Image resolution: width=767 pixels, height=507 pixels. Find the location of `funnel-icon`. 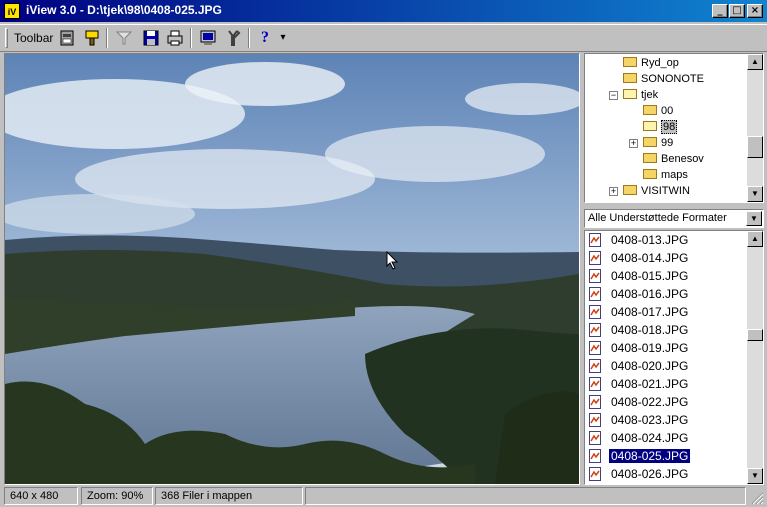

funnel-icon is located at coordinates (124, 38).